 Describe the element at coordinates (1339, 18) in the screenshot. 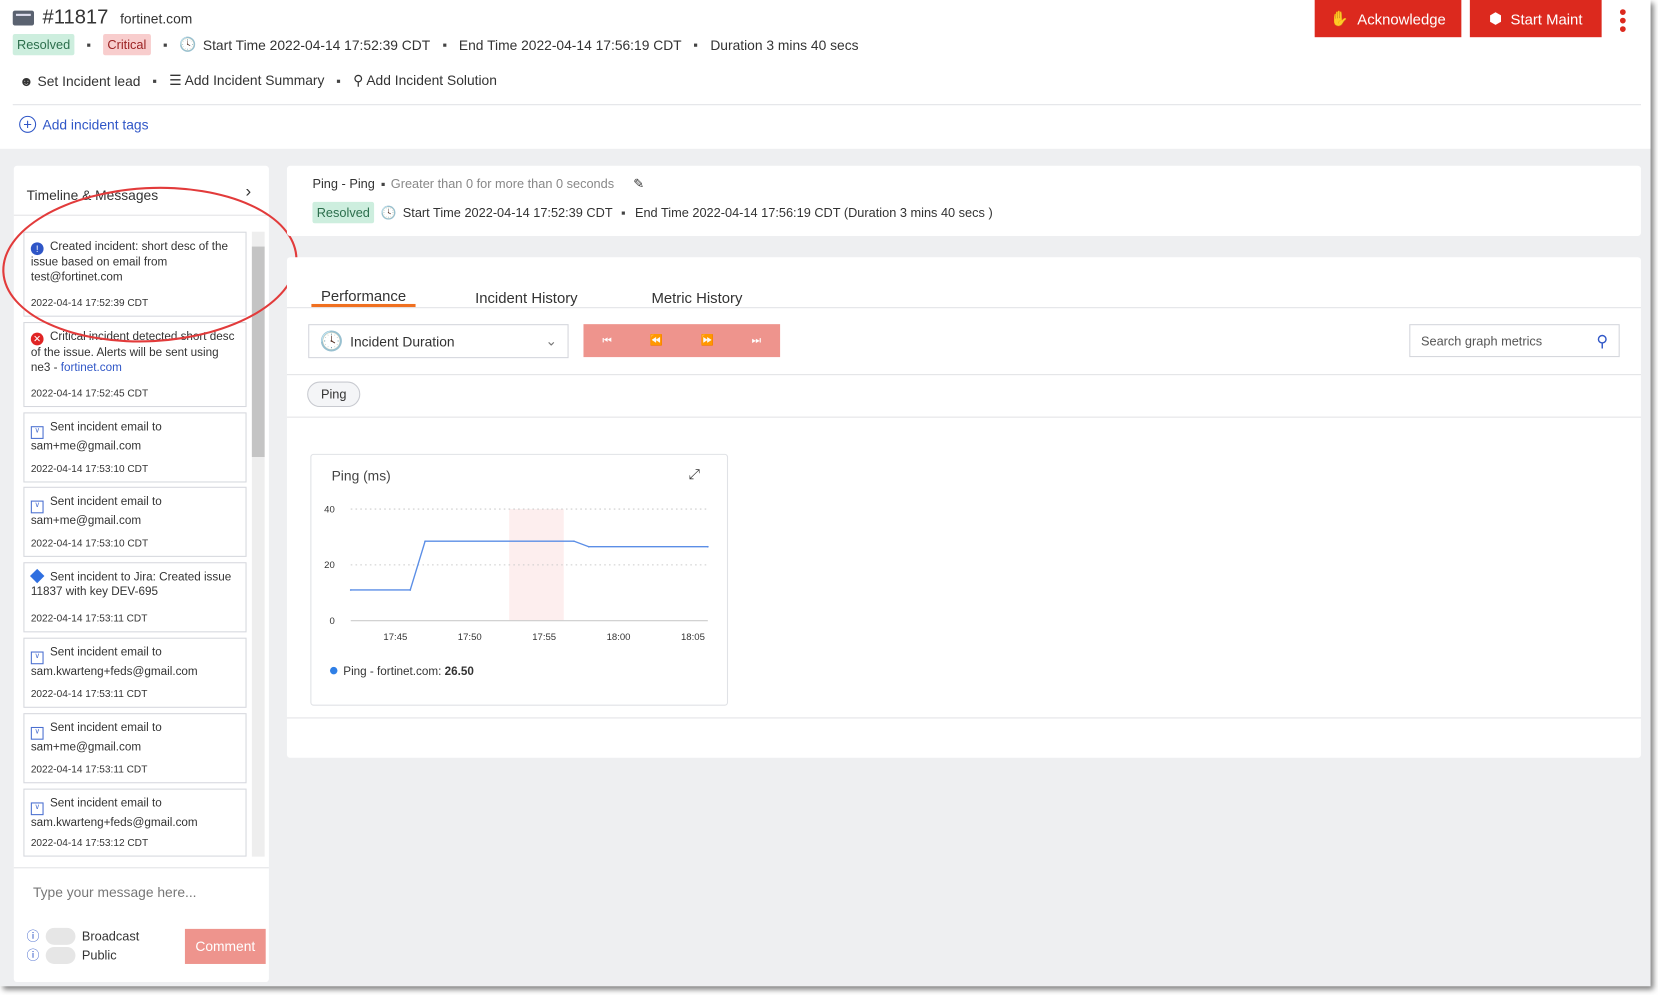

I see `acknowledge-icon: ✋` at that location.